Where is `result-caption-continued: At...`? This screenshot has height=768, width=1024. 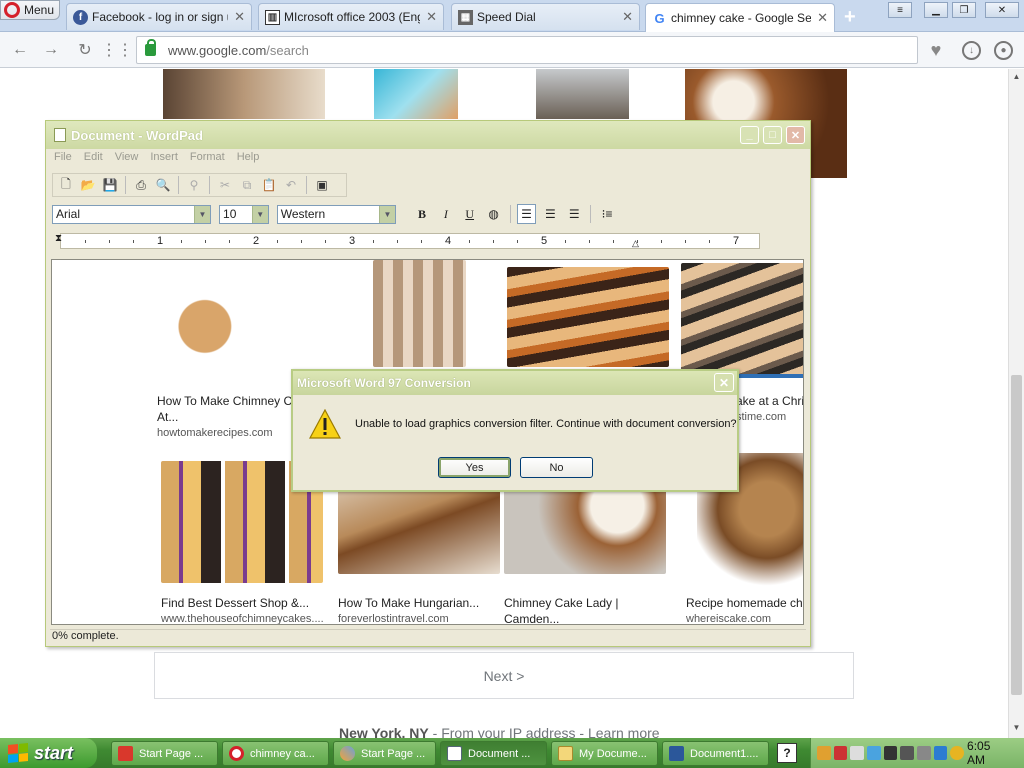 result-caption-continued: At... is located at coordinates (167, 417).